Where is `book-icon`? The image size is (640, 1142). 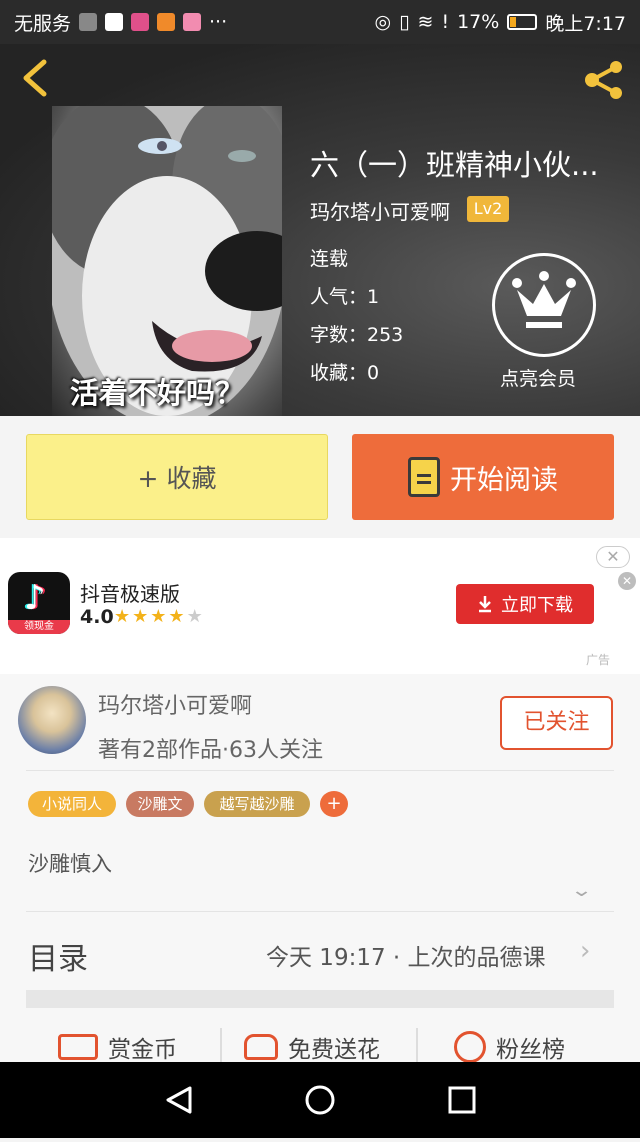
book-icon is located at coordinates (424, 477).